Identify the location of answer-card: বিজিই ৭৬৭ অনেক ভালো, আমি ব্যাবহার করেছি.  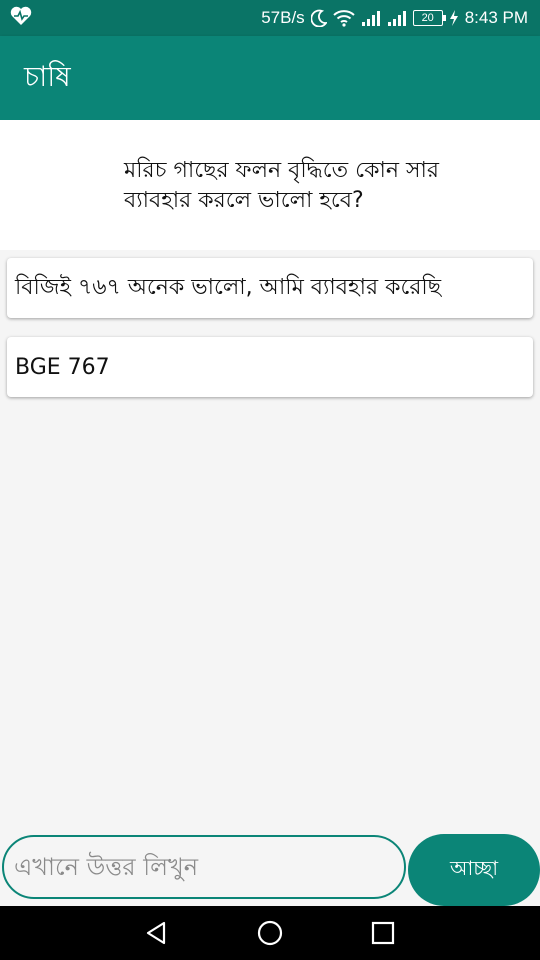
(270, 288).